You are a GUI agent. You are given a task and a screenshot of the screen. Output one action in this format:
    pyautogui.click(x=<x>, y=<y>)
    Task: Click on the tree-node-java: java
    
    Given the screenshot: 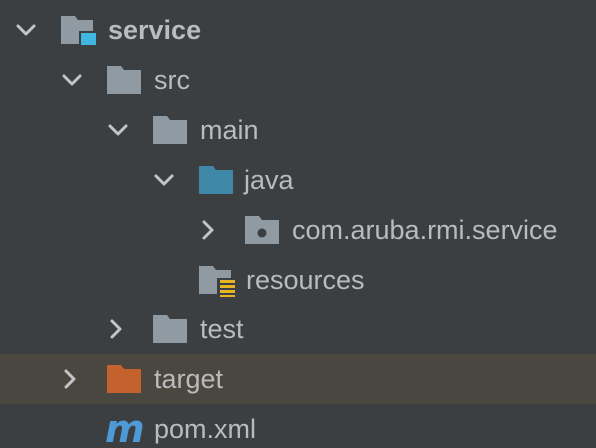 What is the action you would take?
    pyautogui.click(x=298, y=180)
    